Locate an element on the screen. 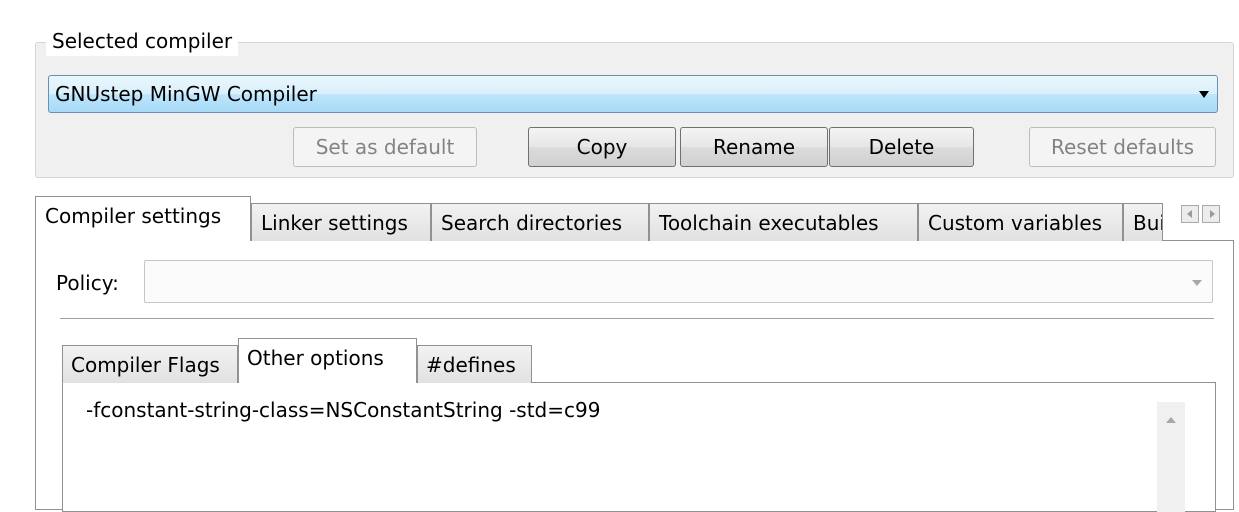 The width and height of the screenshot is (1239, 512). tab-compiler-flags: Compiler Flags is located at coordinates (150, 364).